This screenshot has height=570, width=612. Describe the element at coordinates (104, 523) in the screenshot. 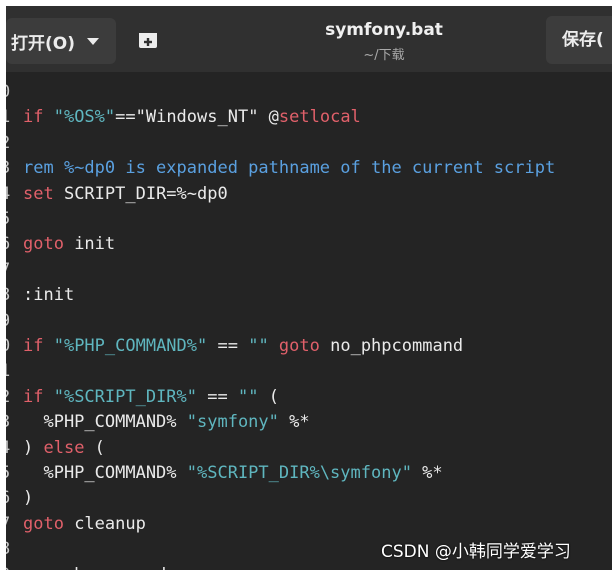

I see `code-token-plain: cleanup` at that location.